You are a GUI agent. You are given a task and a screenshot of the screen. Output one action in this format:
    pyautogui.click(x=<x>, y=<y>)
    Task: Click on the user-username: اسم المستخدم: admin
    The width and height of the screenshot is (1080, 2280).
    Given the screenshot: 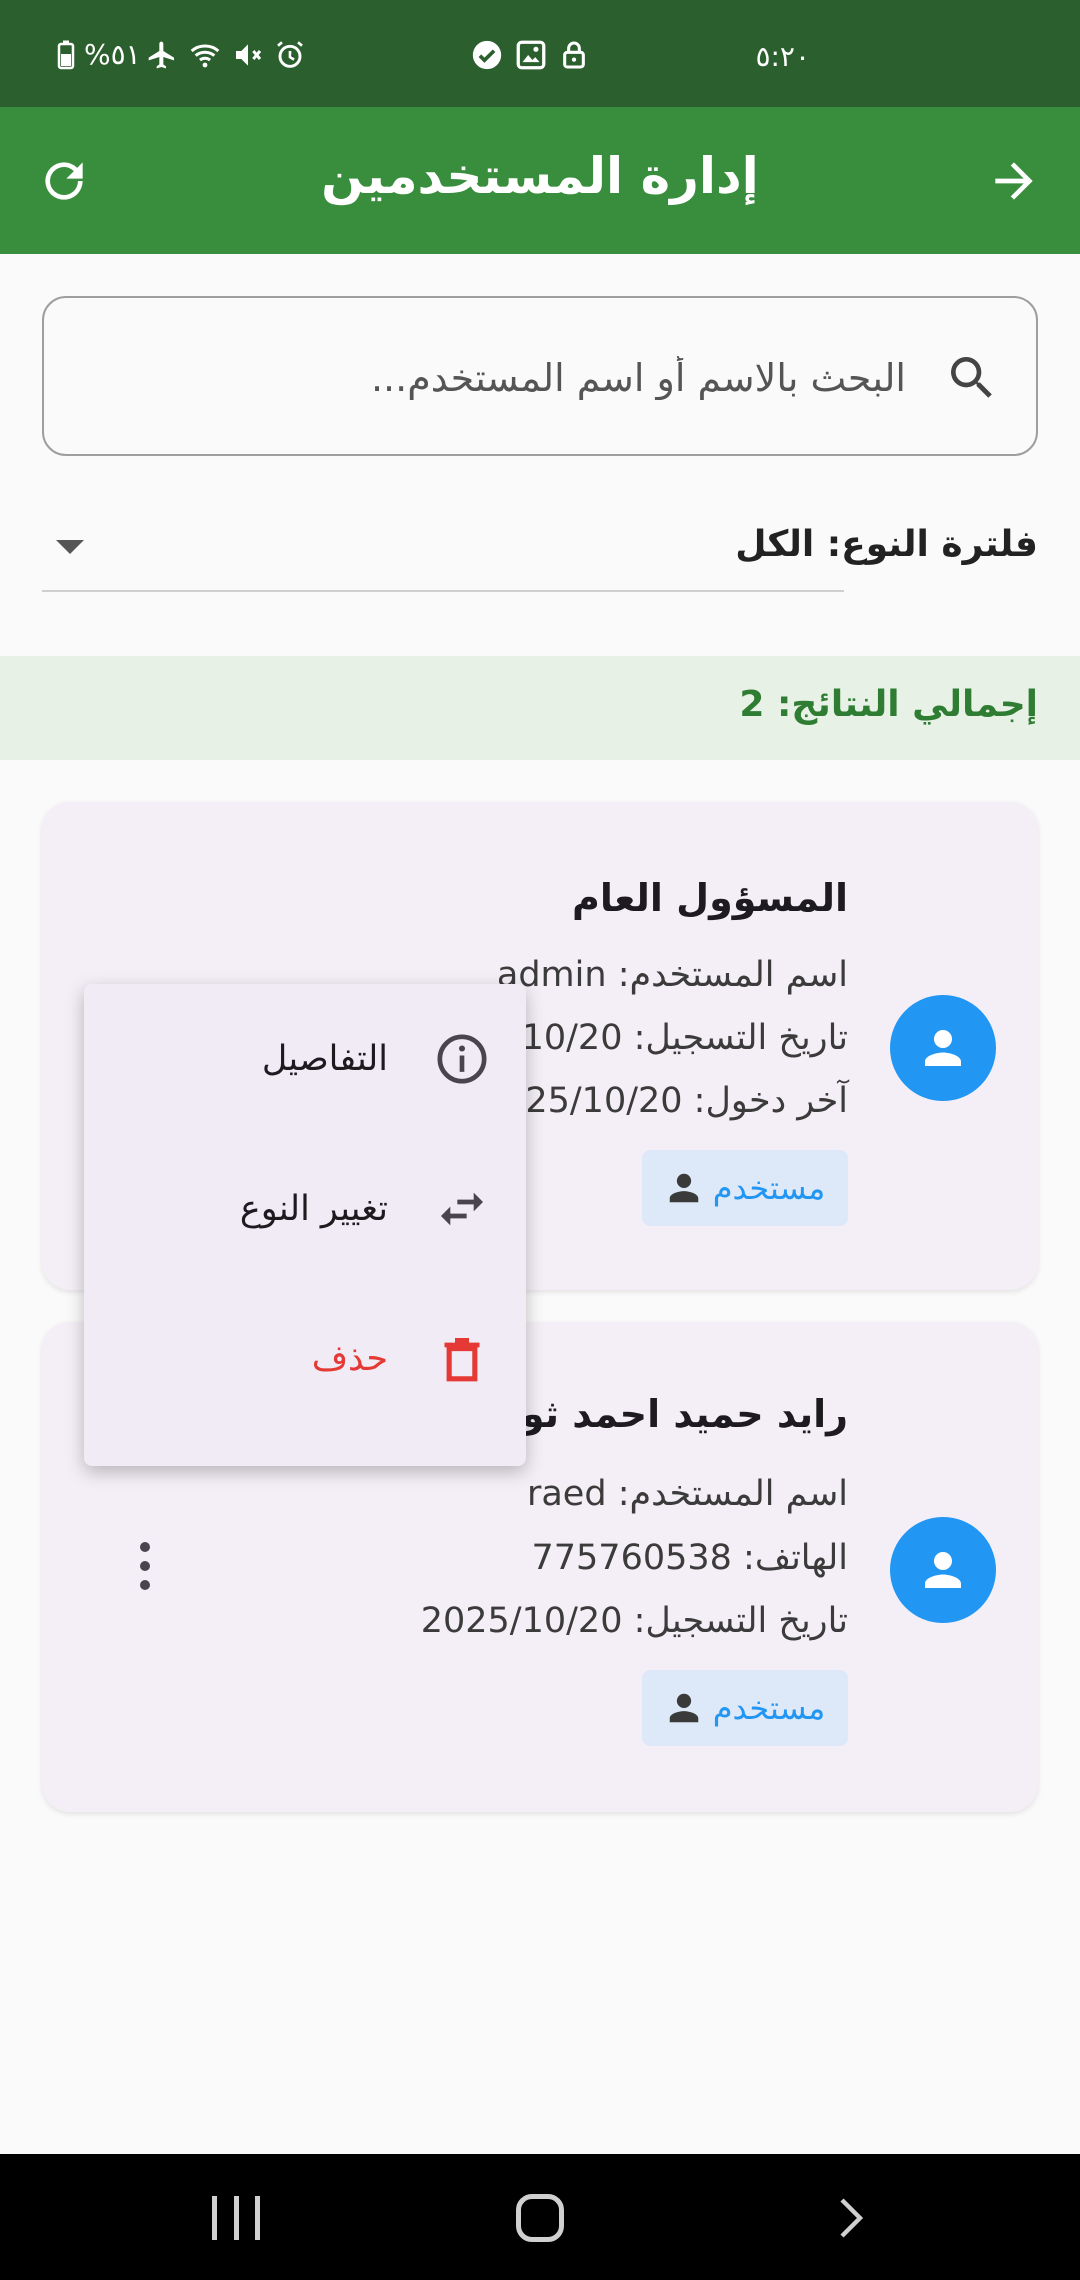 What is the action you would take?
    pyautogui.click(x=672, y=975)
    